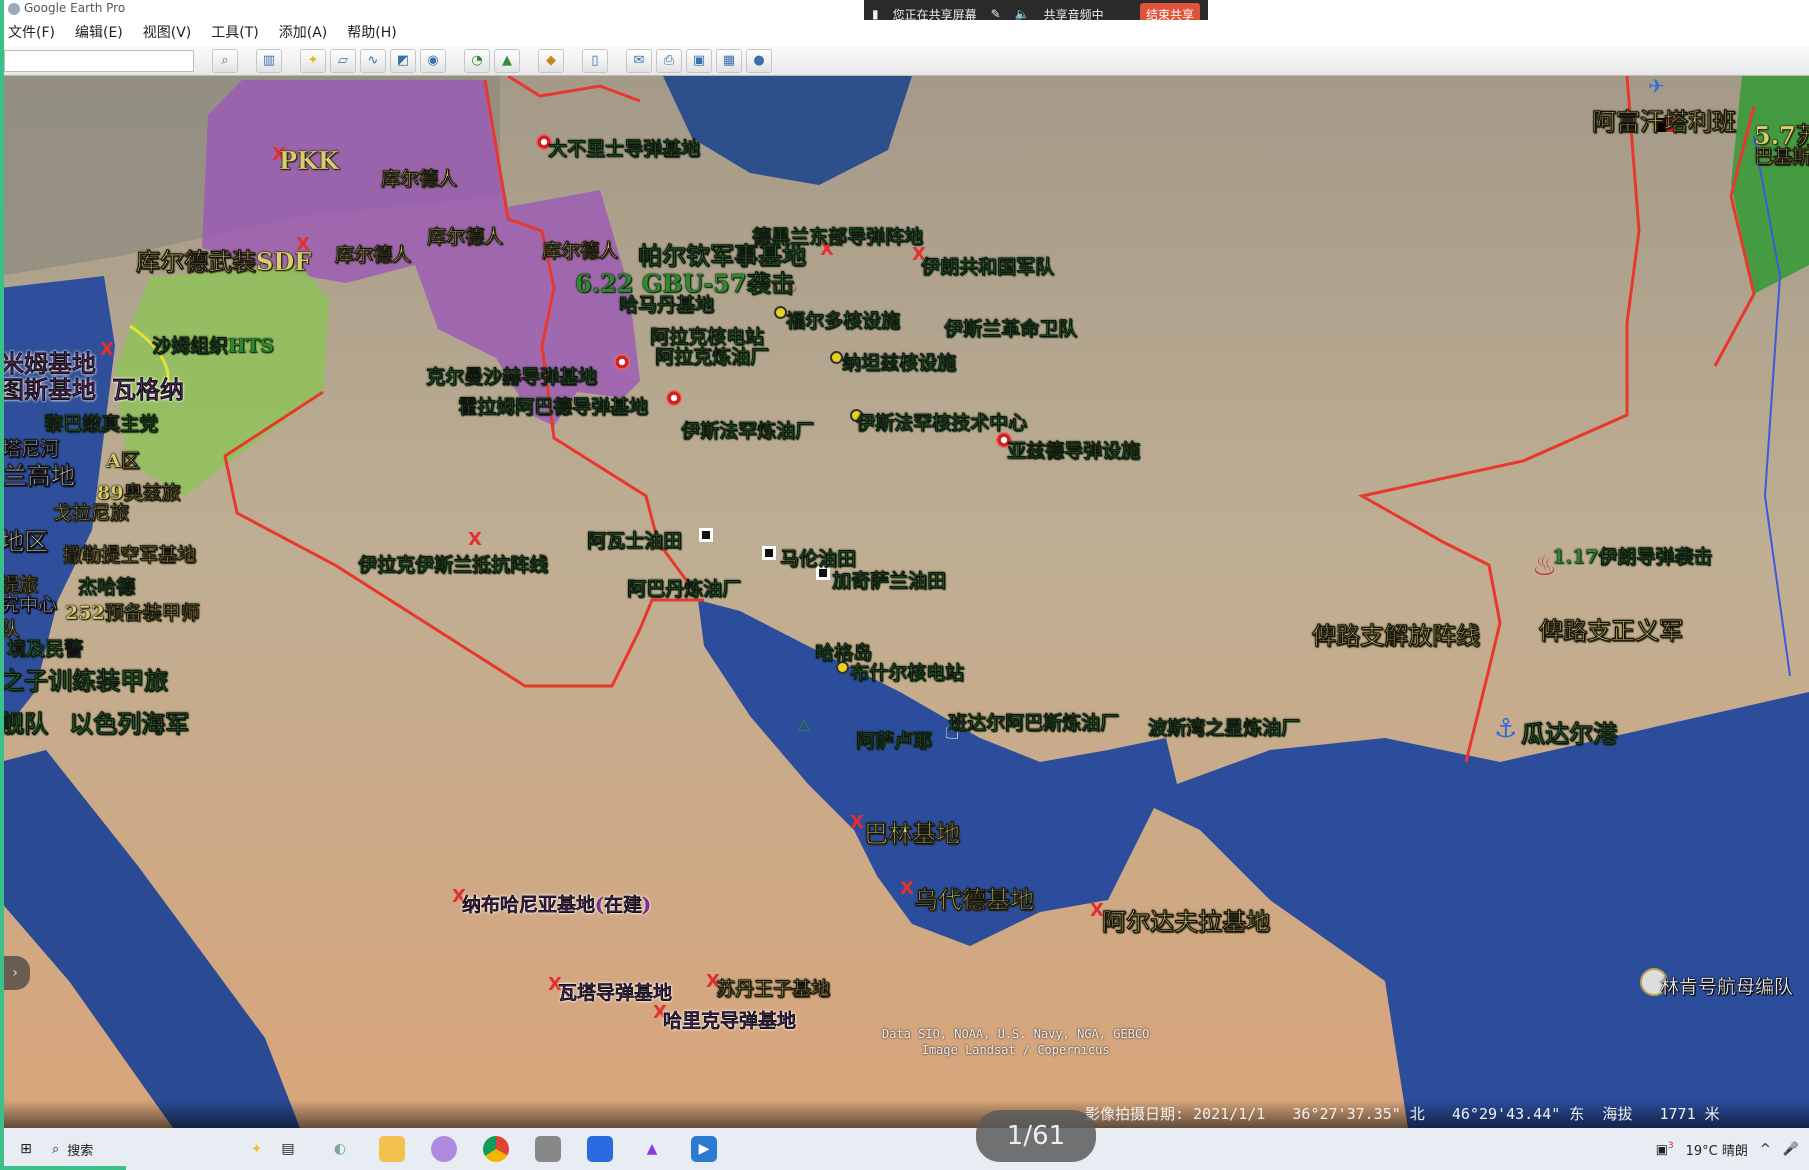 This screenshot has height=1170, width=1809. I want to click on map-label: 哈马丹基地, so click(666, 303).